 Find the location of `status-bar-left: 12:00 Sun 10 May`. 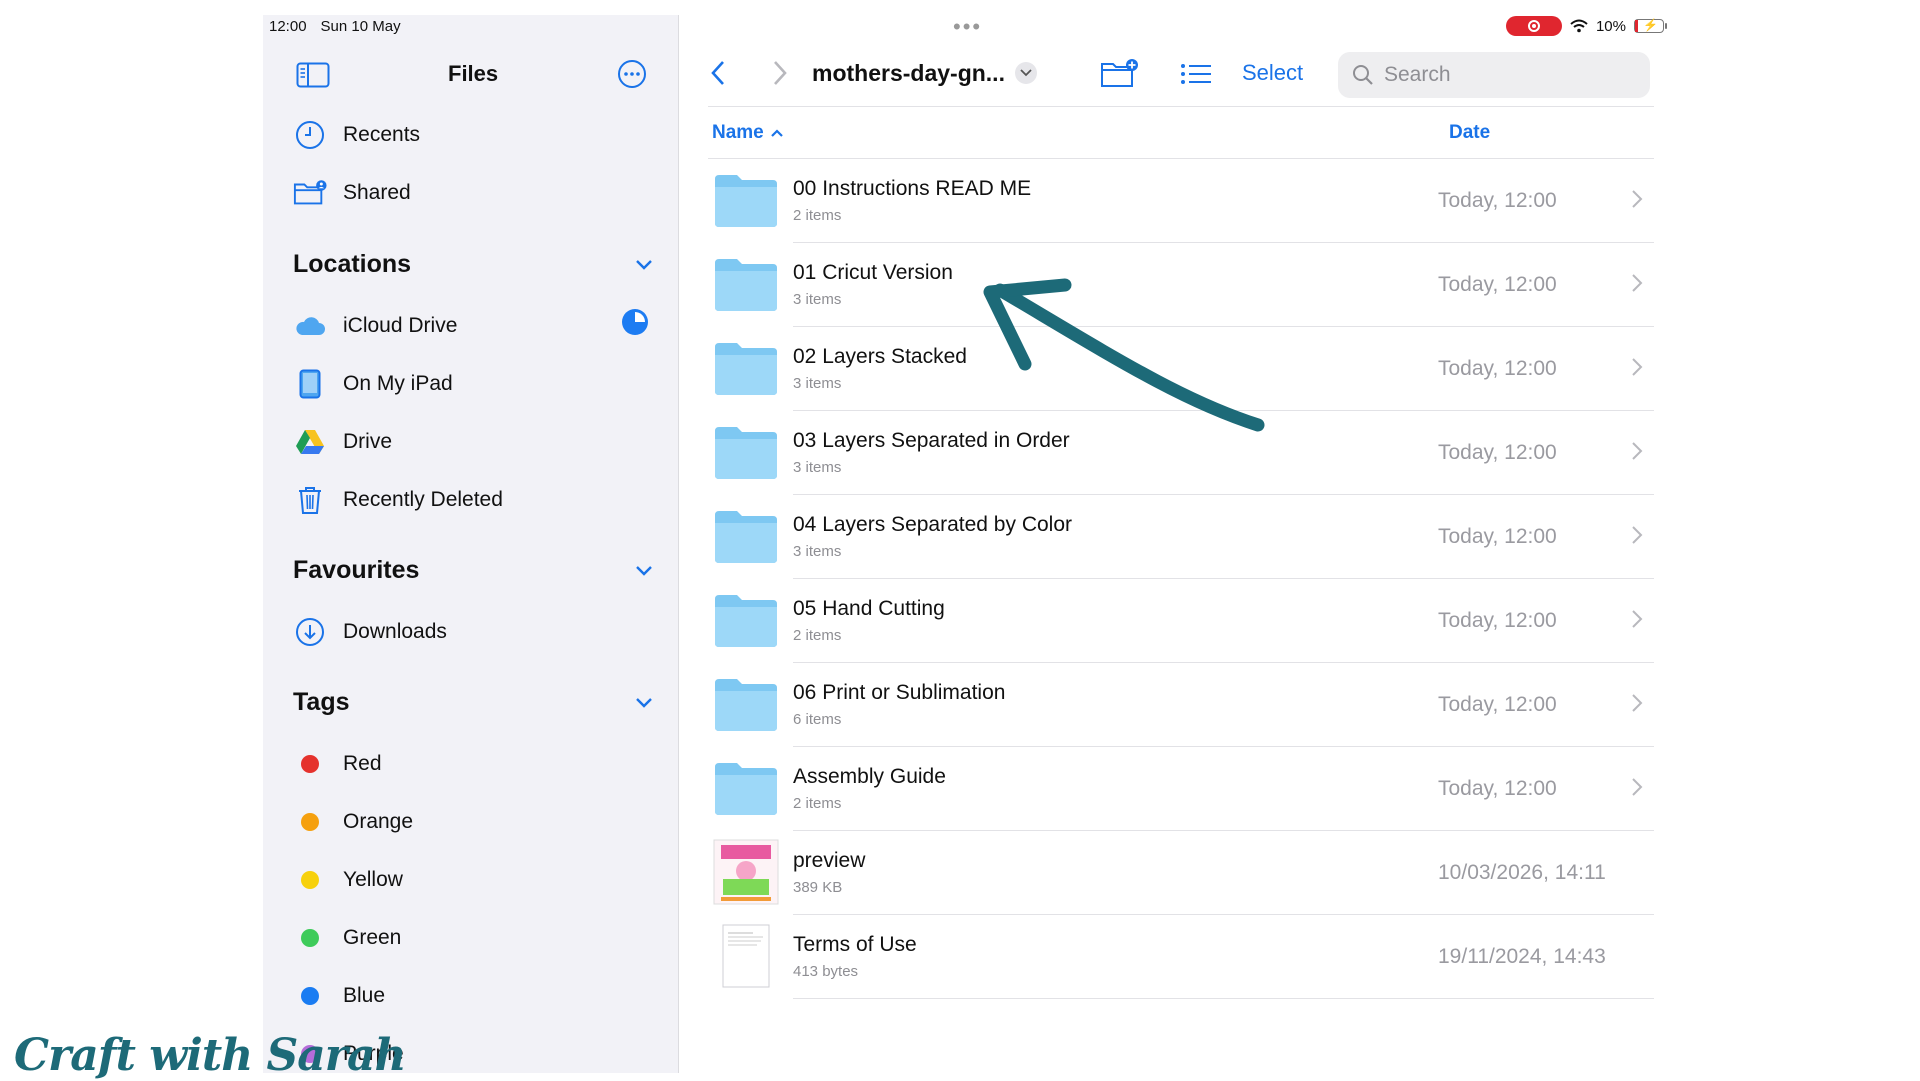

status-bar-left: 12:00 Sun 10 May is located at coordinates (335, 26).